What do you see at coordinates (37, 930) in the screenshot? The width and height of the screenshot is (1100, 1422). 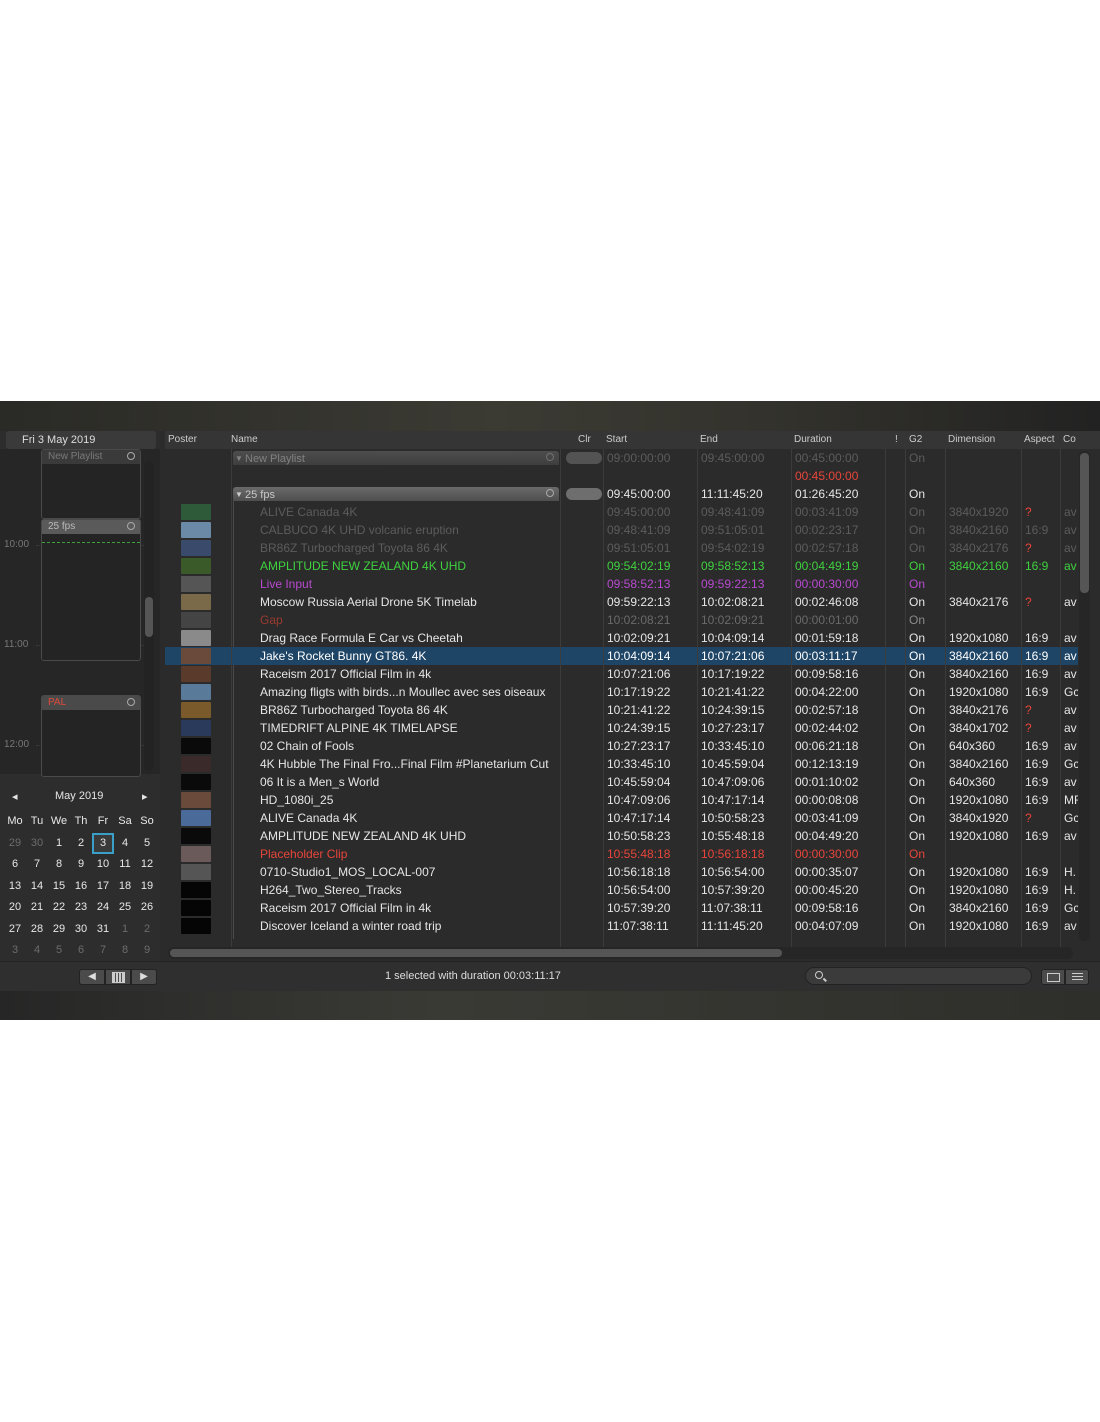 I see `calendar-day: 28` at bounding box center [37, 930].